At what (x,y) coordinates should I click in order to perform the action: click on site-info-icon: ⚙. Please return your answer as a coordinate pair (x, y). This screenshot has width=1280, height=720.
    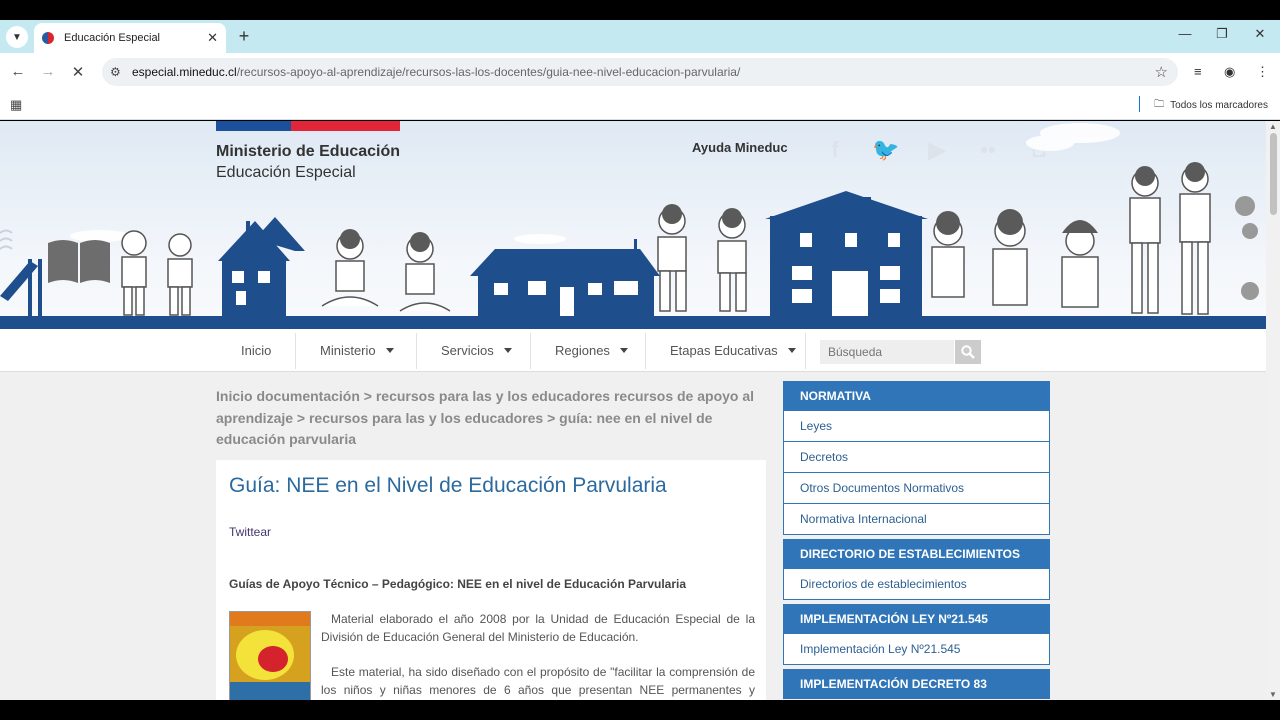
    Looking at the image, I should click on (120, 72).